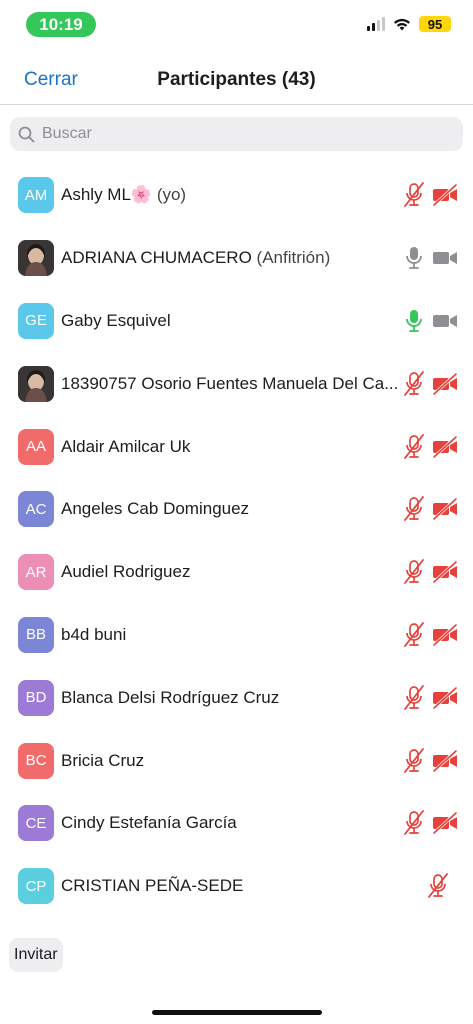 The height and width of the screenshot is (1024, 473). I want to click on mic-icon, so click(414, 258).